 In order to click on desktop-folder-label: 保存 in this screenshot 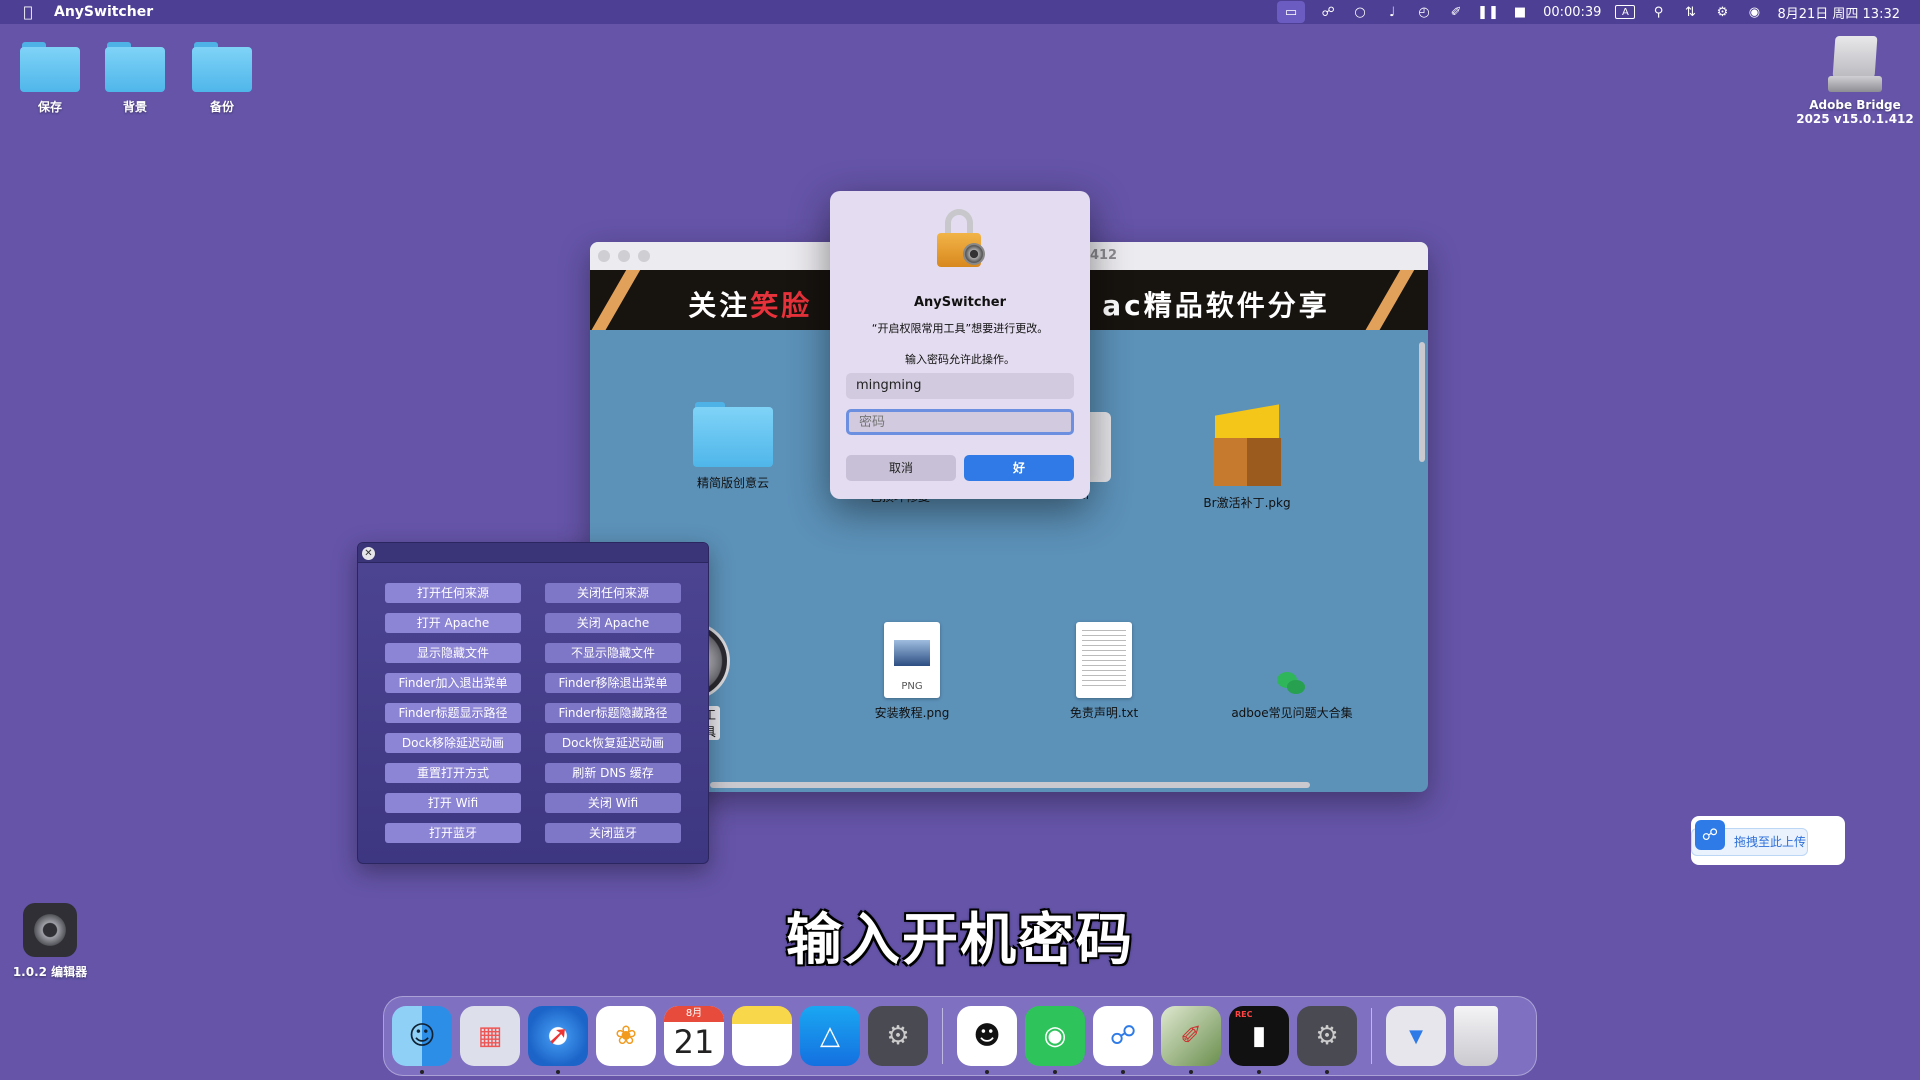, I will do `click(49, 107)`.